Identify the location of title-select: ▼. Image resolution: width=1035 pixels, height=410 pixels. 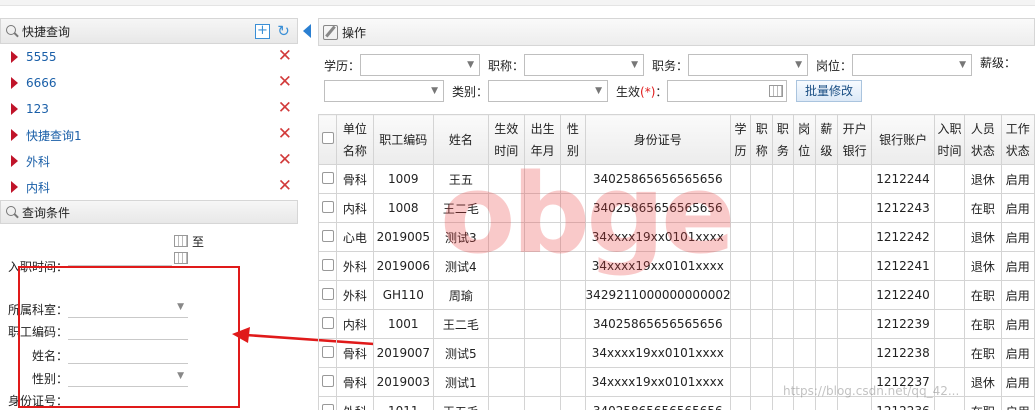
(584, 65).